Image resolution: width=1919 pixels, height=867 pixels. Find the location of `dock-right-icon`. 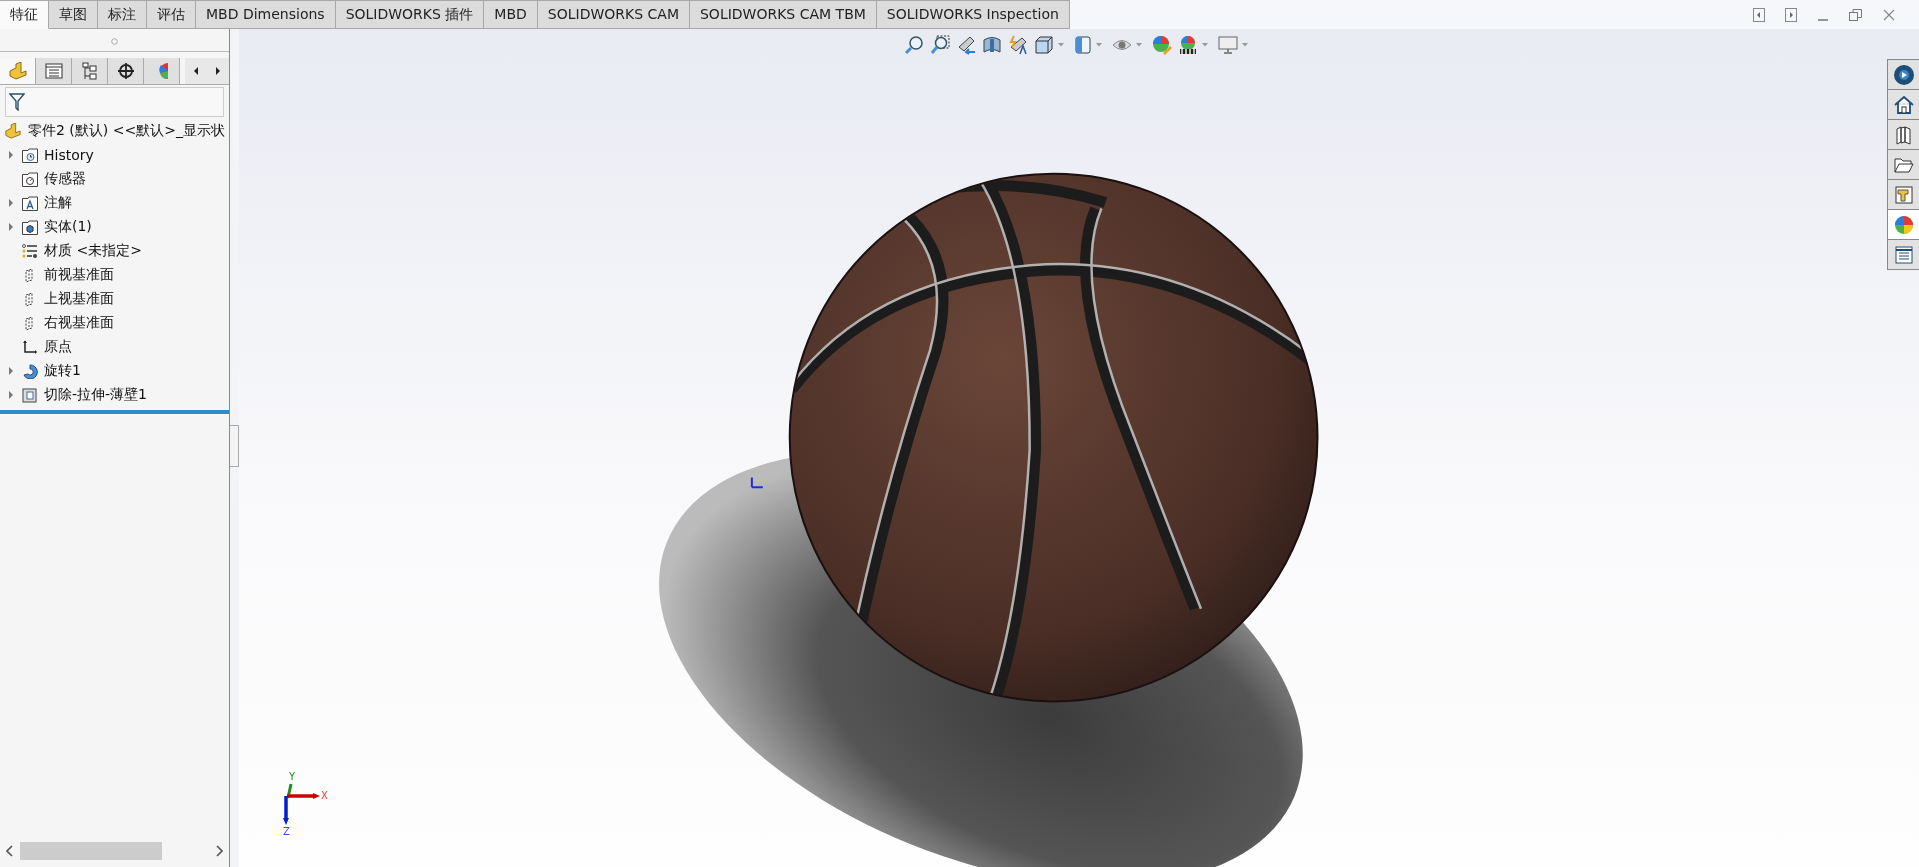

dock-right-icon is located at coordinates (1791, 15).